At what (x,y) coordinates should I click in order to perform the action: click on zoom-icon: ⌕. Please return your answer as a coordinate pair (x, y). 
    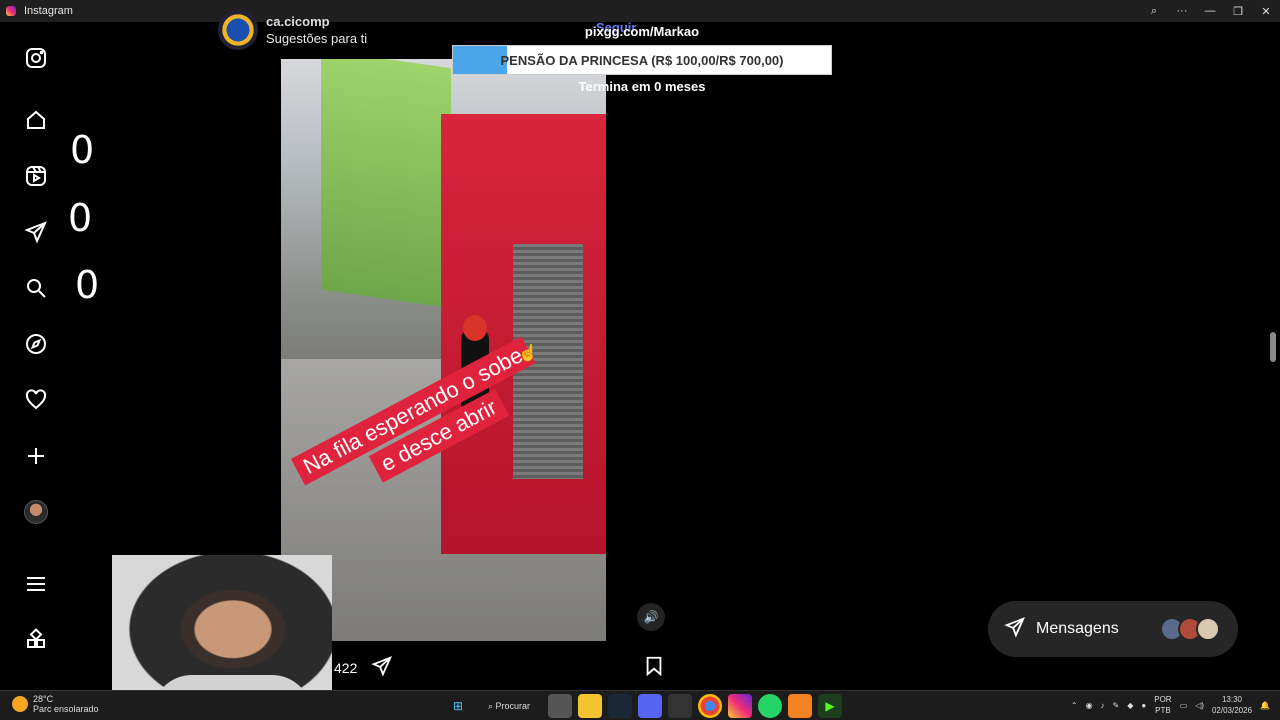
    Looking at the image, I should click on (1154, 11).